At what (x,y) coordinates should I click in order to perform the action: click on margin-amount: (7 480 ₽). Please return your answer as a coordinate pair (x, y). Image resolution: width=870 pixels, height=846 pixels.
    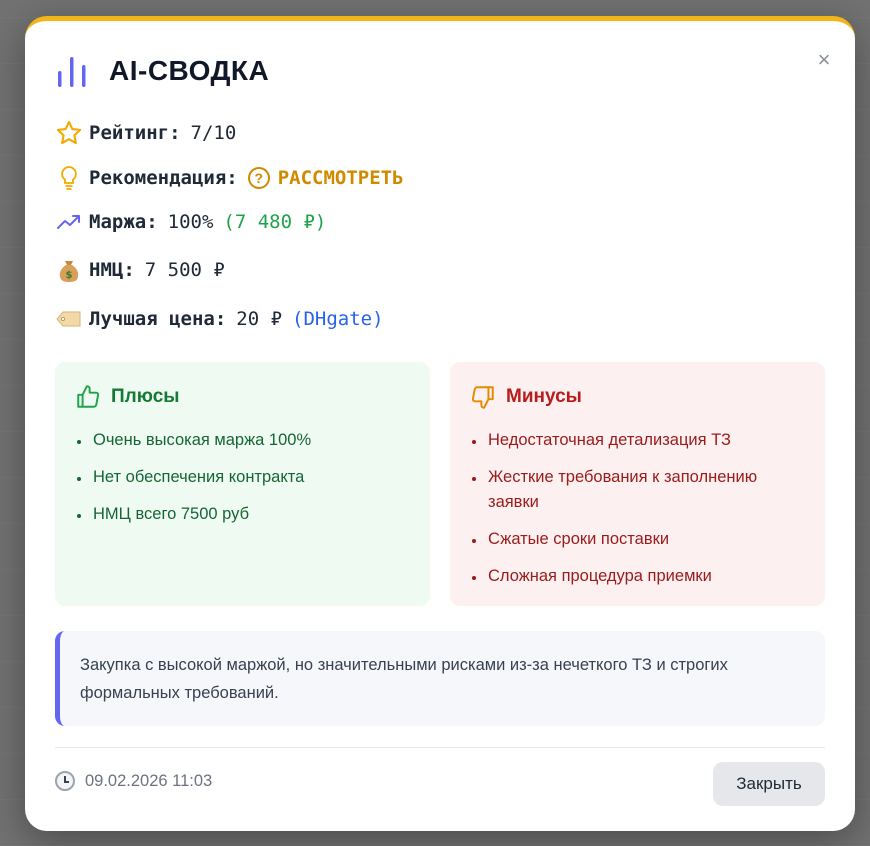
    Looking at the image, I should click on (275, 222).